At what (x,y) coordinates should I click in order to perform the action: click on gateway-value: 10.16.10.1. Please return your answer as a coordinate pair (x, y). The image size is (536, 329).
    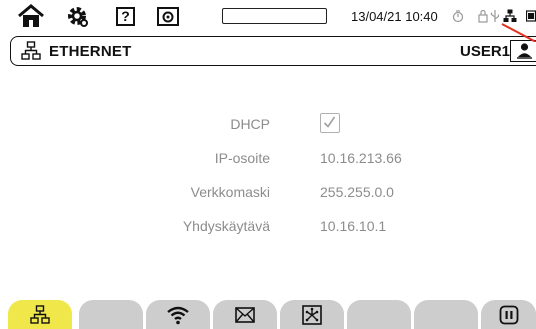
    Looking at the image, I should click on (353, 226).